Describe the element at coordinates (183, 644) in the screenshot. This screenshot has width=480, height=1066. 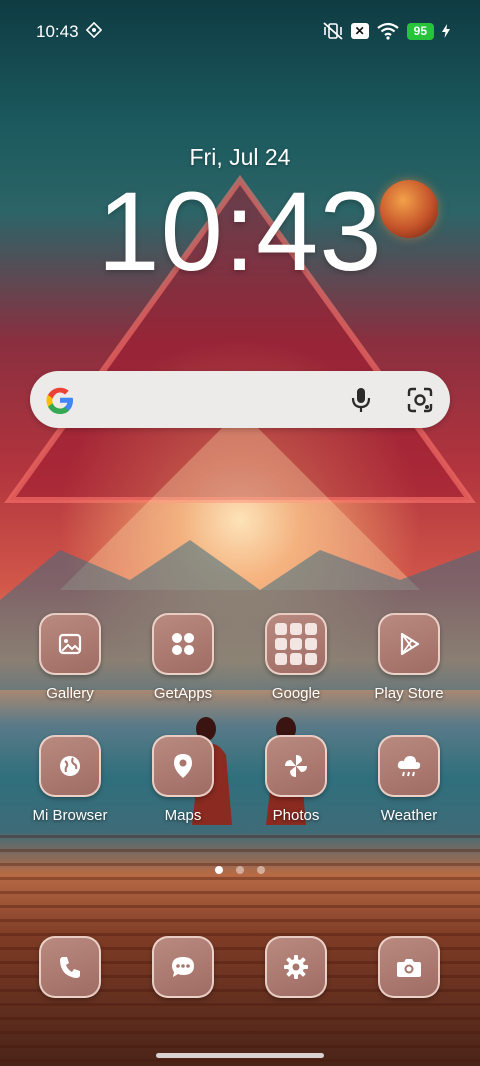
I see `getapps-icon` at that location.